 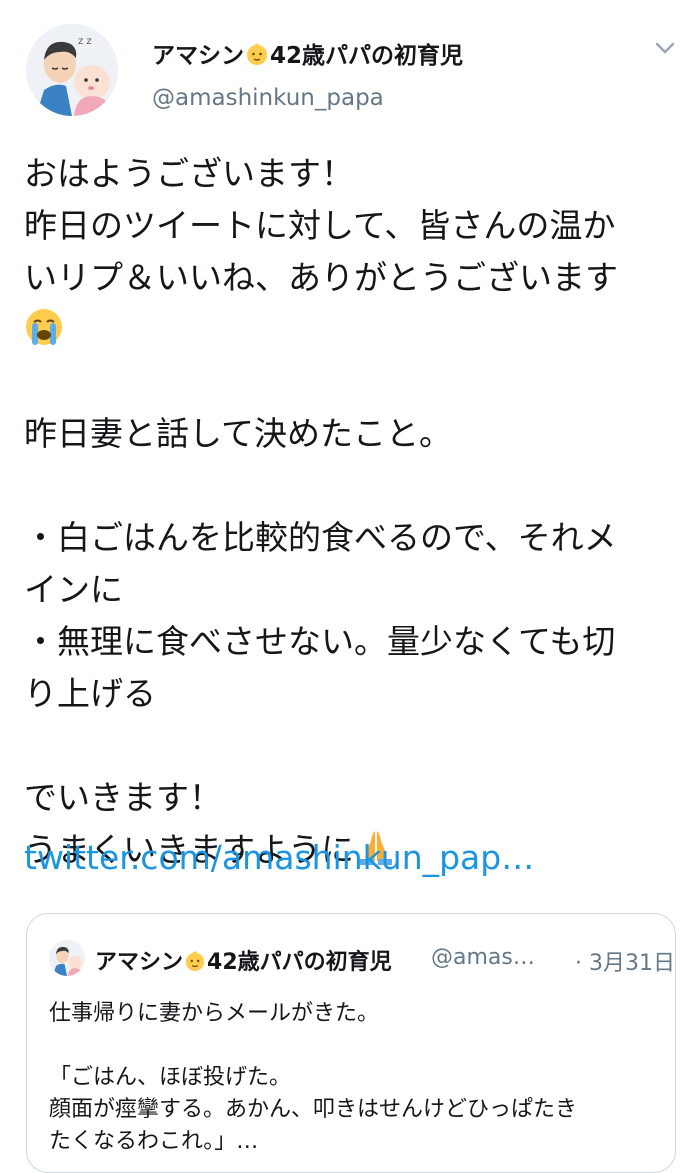 What do you see at coordinates (189, 173) in the screenshot?
I see `tweet-line: おはようございます！` at bounding box center [189, 173].